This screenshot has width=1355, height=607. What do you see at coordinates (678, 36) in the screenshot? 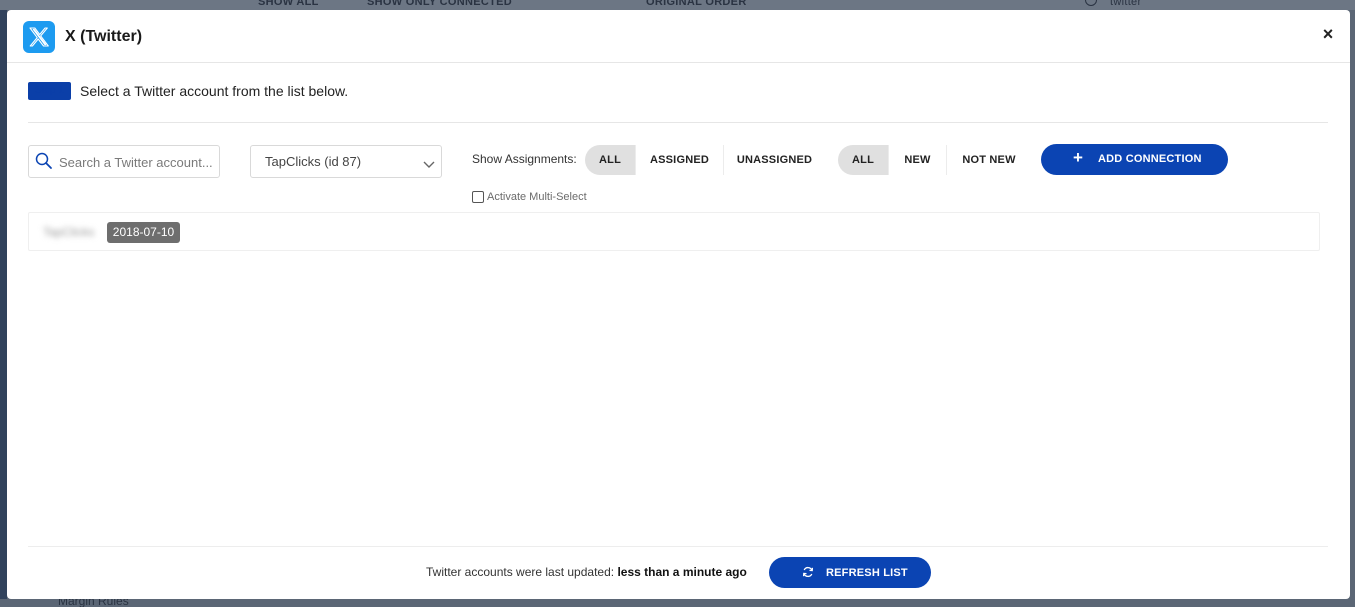
I see `modal-header: X (Twitter) ×` at bounding box center [678, 36].